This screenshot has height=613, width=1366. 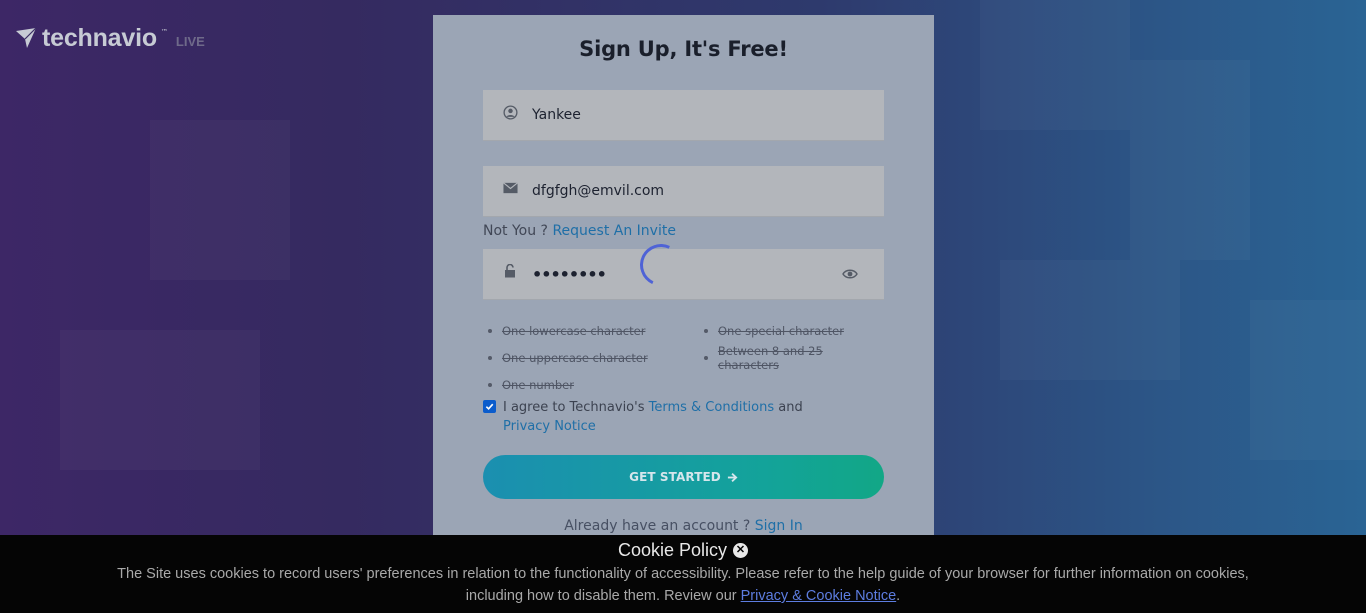 I want to click on not-you-row: Not You ? Request An Invite, so click(x=579, y=231).